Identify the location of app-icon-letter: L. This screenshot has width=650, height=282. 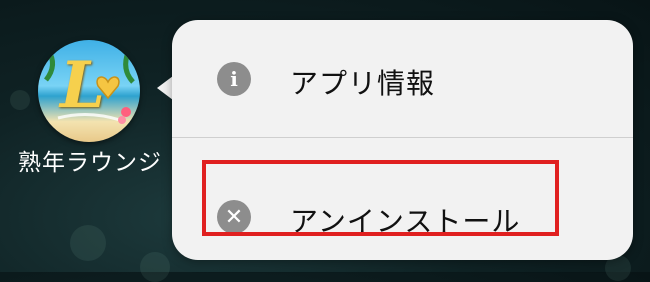
(82, 85).